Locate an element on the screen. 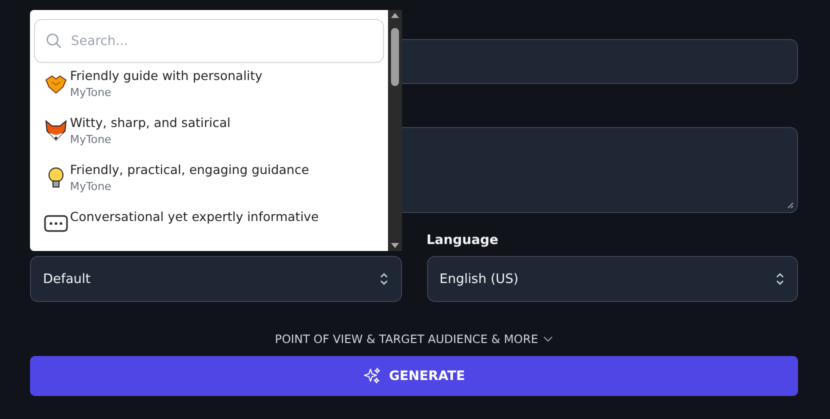 This screenshot has width=830, height=419. language-select: English (US) is located at coordinates (612, 279).